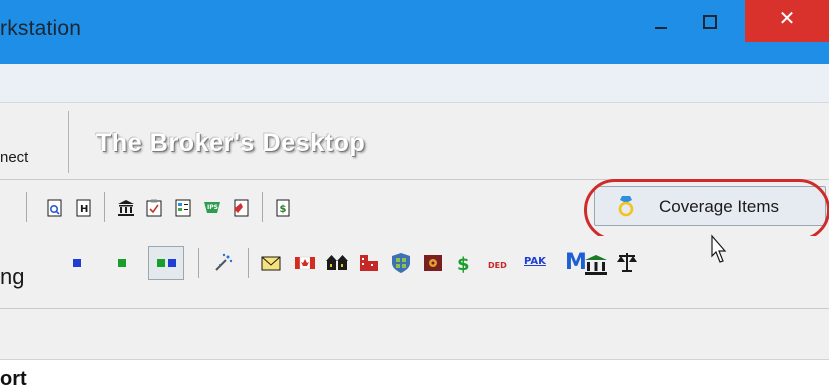  I want to click on green-square-icon, so click(122, 263).